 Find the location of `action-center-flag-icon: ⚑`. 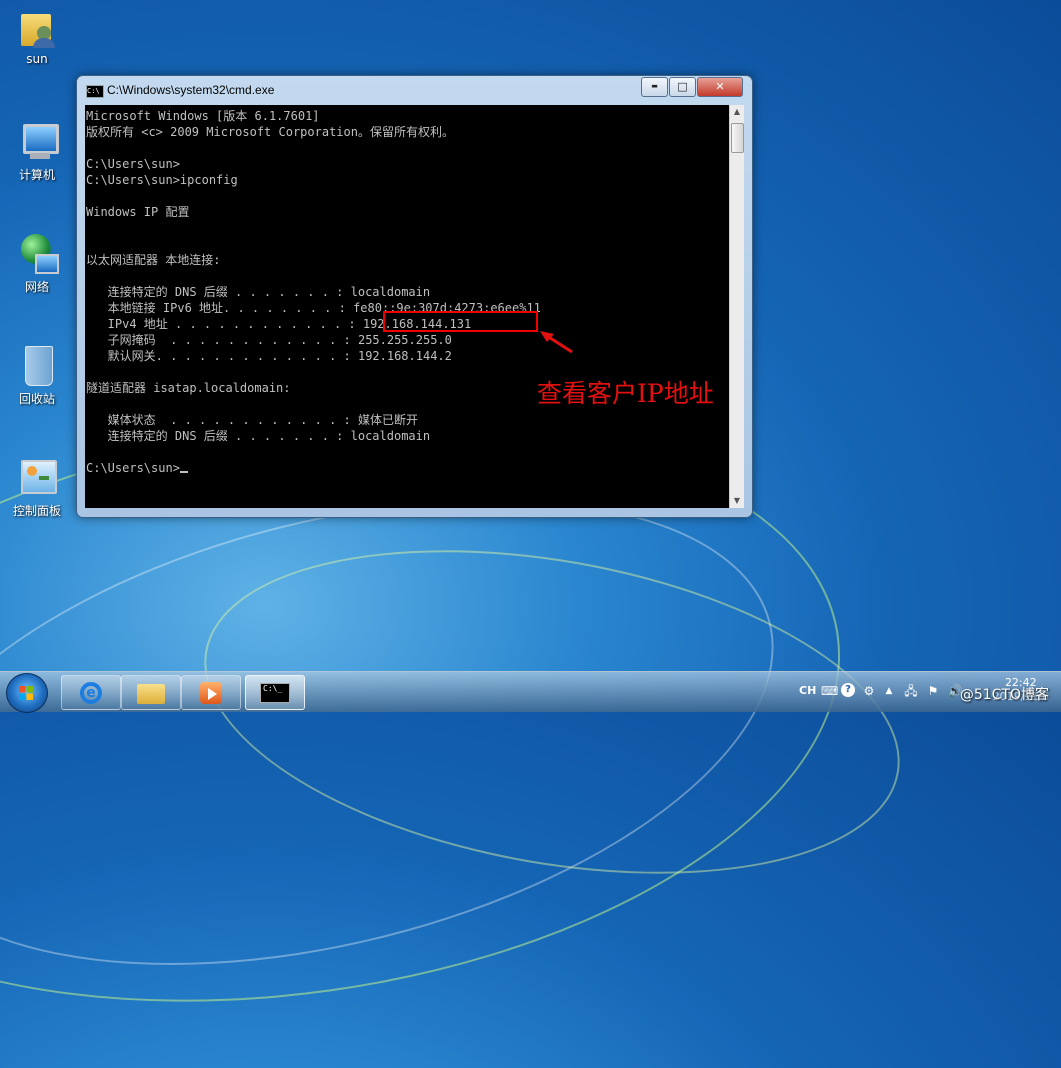

action-center-flag-icon: ⚑ is located at coordinates (933, 691).